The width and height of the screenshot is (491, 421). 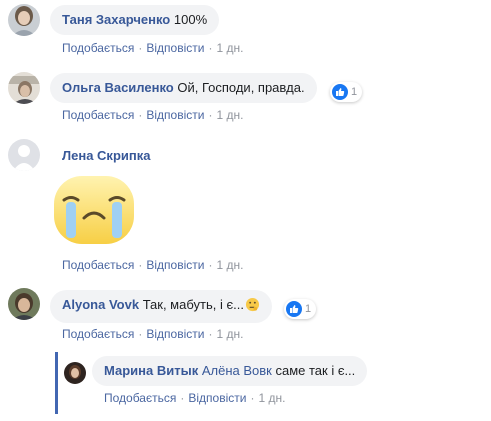 What do you see at coordinates (252, 306) in the screenshot?
I see `thinking-face-emoji` at bounding box center [252, 306].